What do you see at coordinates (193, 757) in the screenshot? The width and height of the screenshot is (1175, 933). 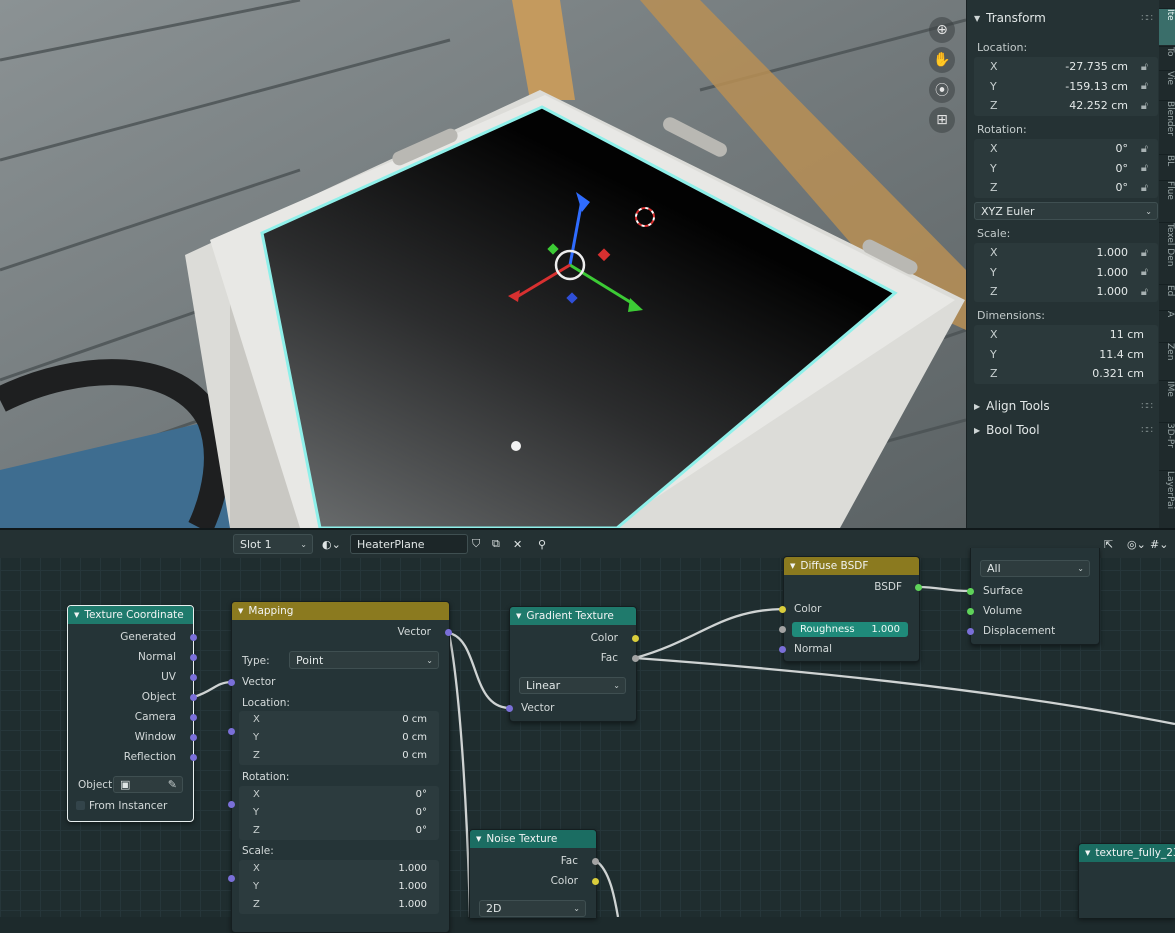 I see `output-socket-reflection` at bounding box center [193, 757].